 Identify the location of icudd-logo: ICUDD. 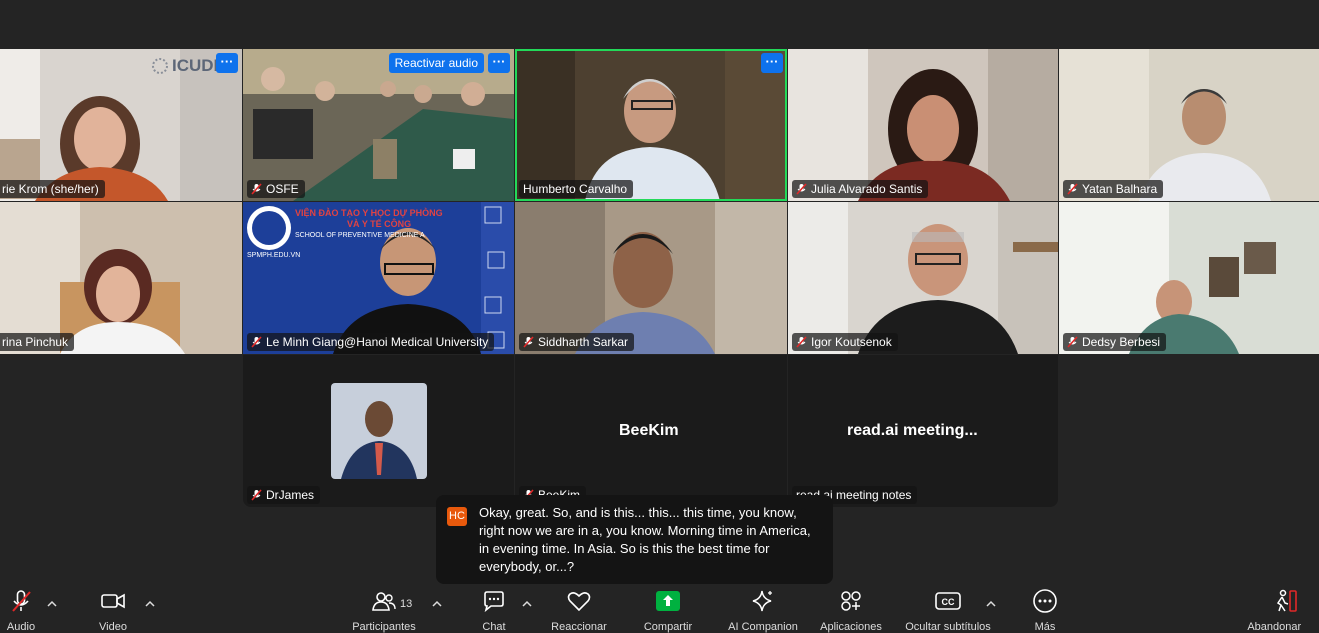
(189, 65).